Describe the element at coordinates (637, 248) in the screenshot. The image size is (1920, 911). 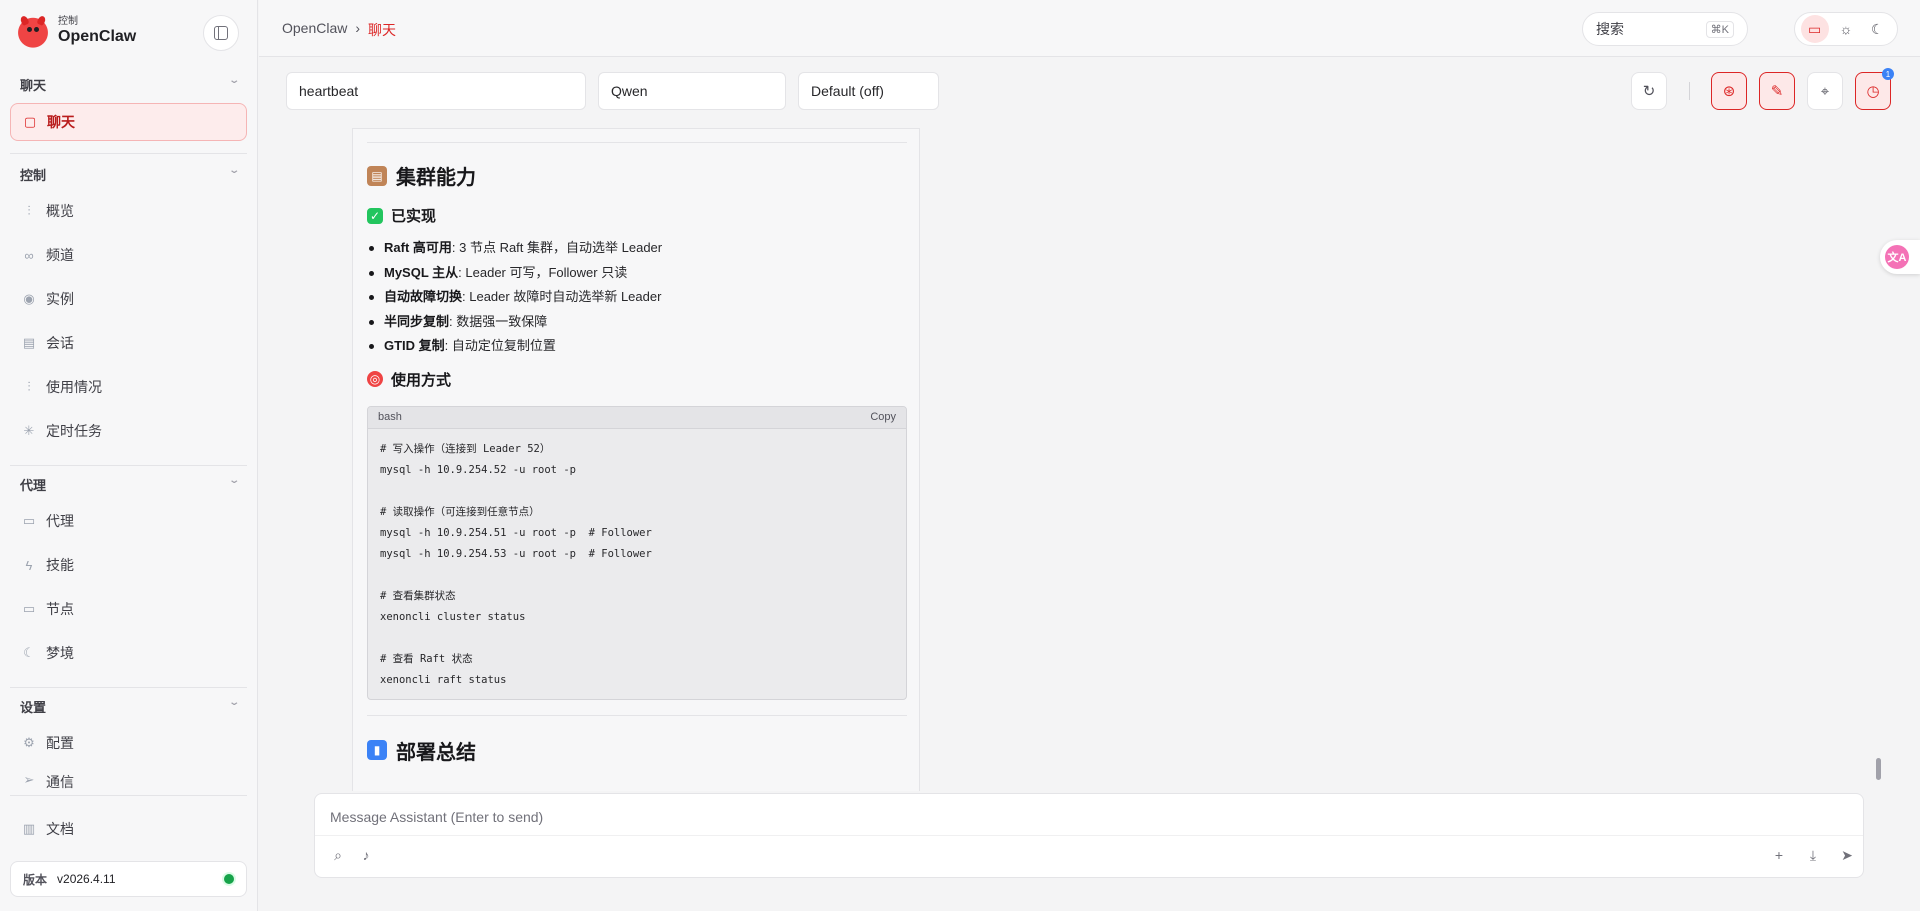
I see `list-item: Raft 高可用: 3 节点 Raft 集群，自动选举 Leader` at that location.